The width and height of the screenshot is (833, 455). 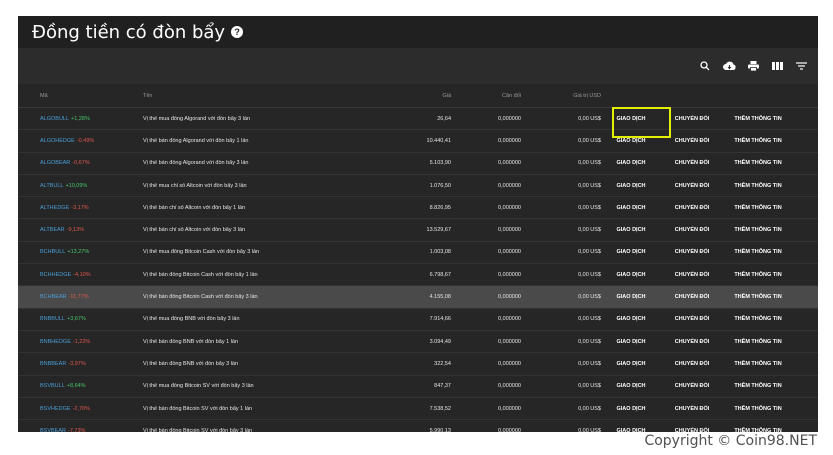 What do you see at coordinates (52, 230) in the screenshot?
I see `token-symbol: ALTBEAR` at bounding box center [52, 230].